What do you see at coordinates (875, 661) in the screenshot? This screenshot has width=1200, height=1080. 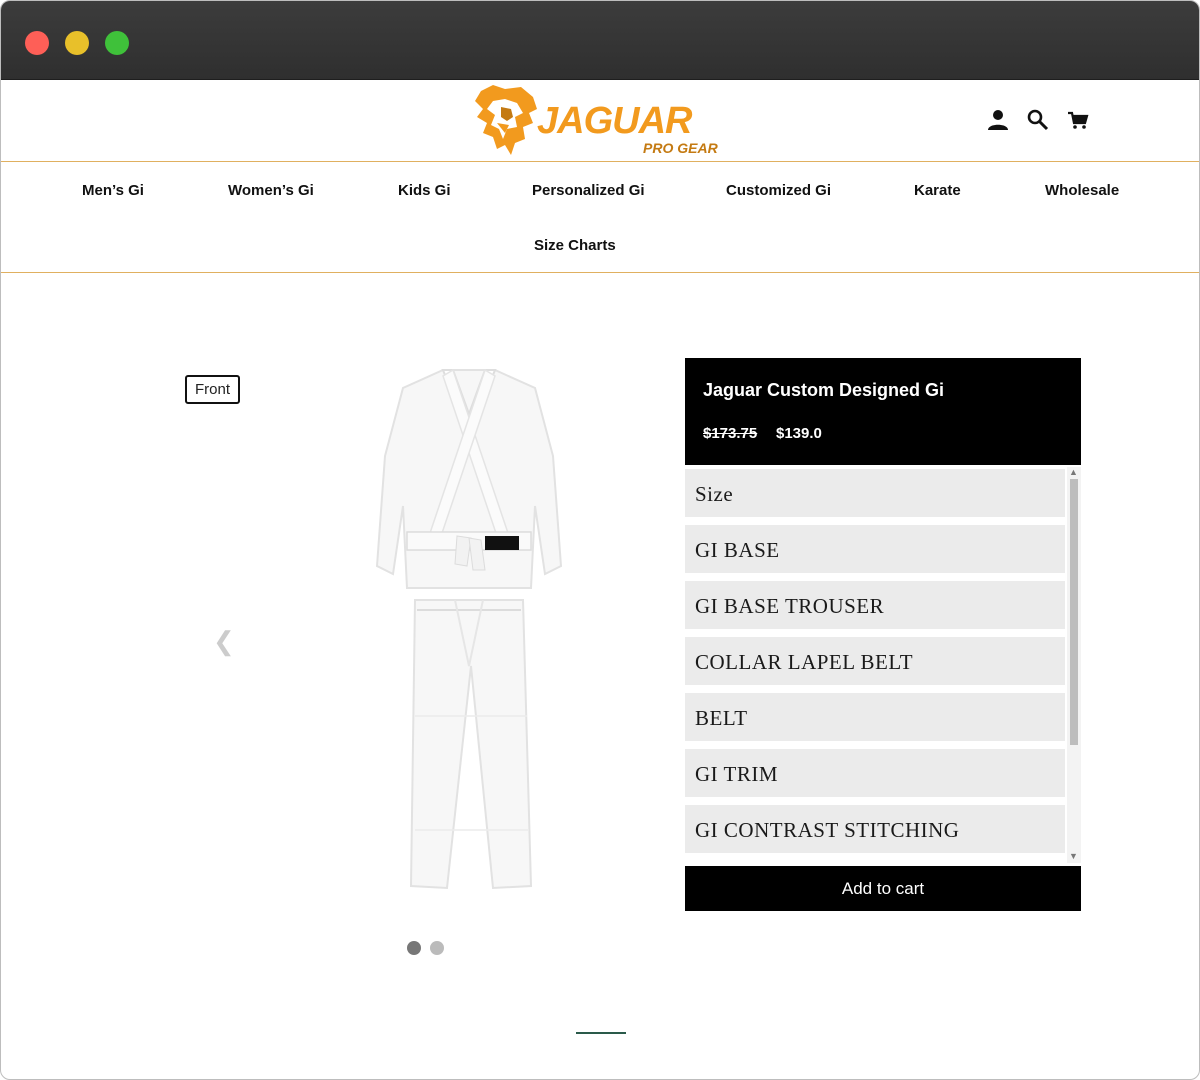 I see `option-collar-lapel-belt: COLLAR LAPEL BELT` at bounding box center [875, 661].